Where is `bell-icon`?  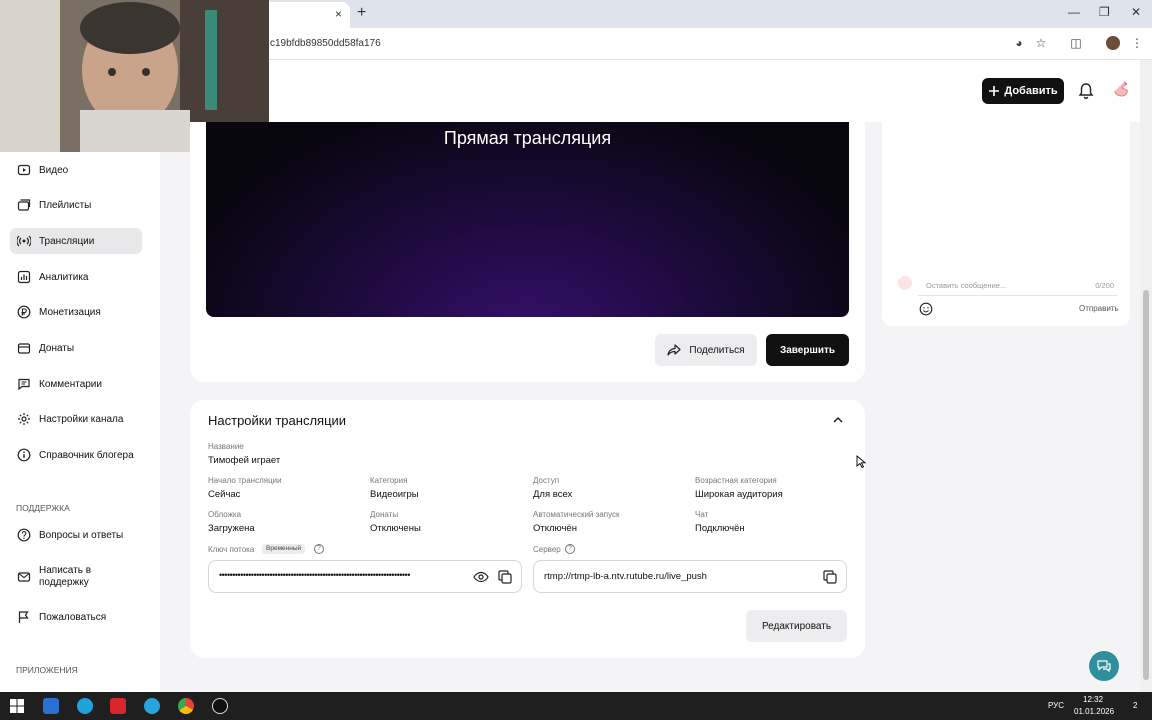
bell-icon is located at coordinates (1086, 91).